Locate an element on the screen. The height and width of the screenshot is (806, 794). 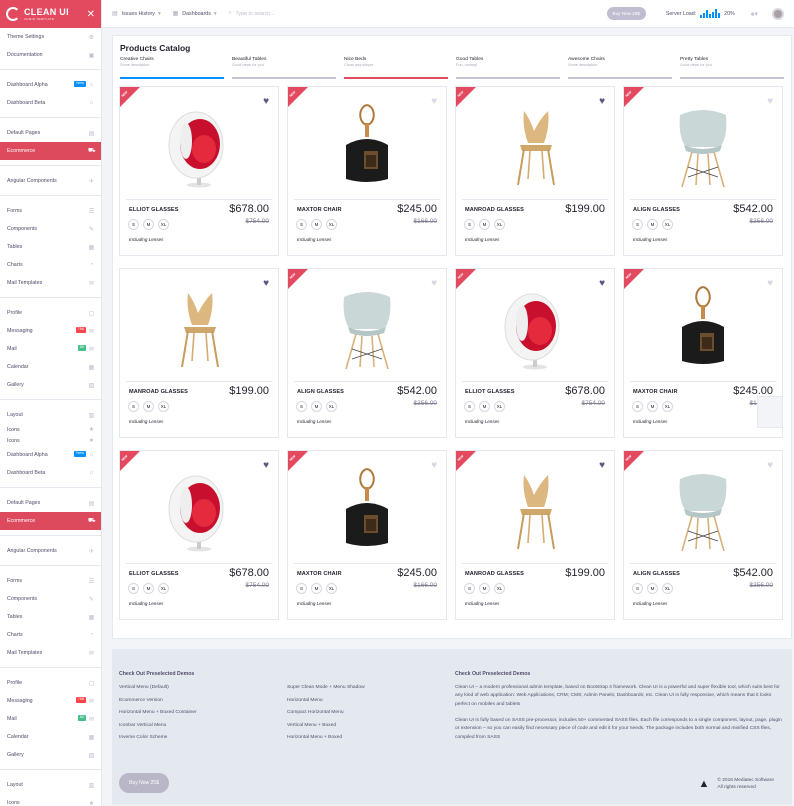
tab-beautiful-tables: Beautiful Tables Good news for you is located at coordinates (284, 68).